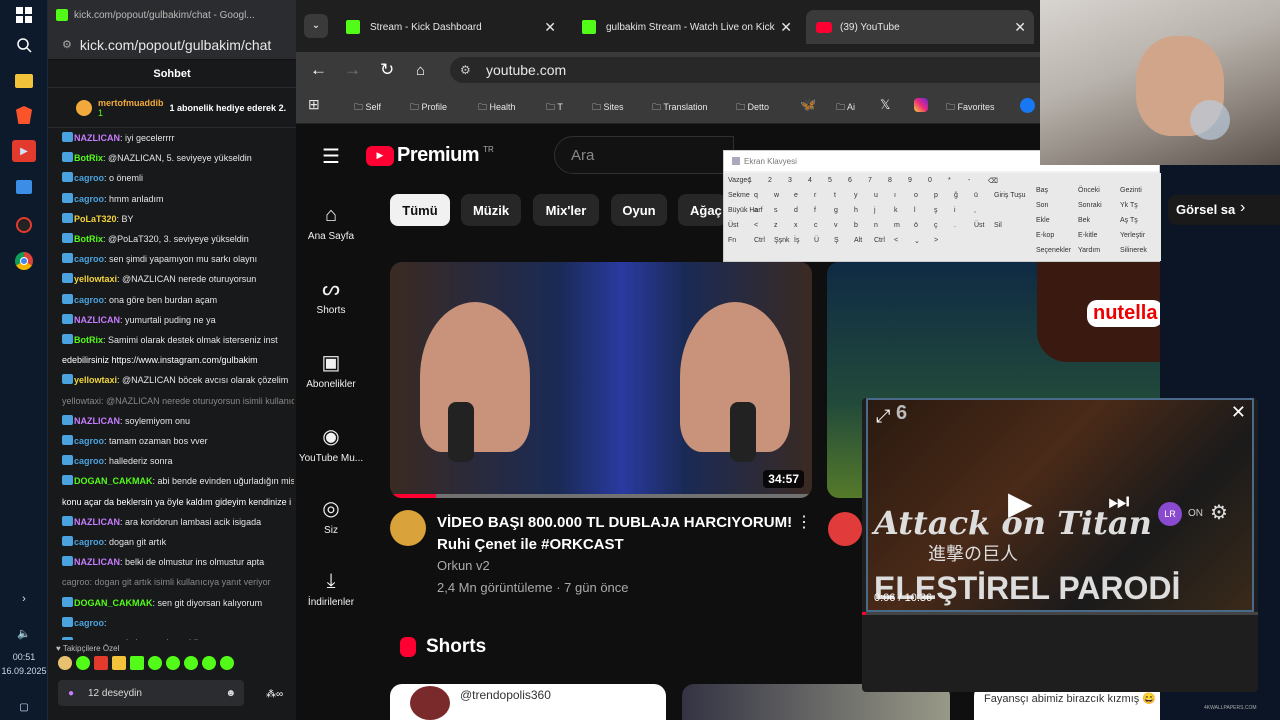 The width and height of the screenshot is (1280, 720). I want to click on keyboard-nav-key: Son, so click(1042, 205).